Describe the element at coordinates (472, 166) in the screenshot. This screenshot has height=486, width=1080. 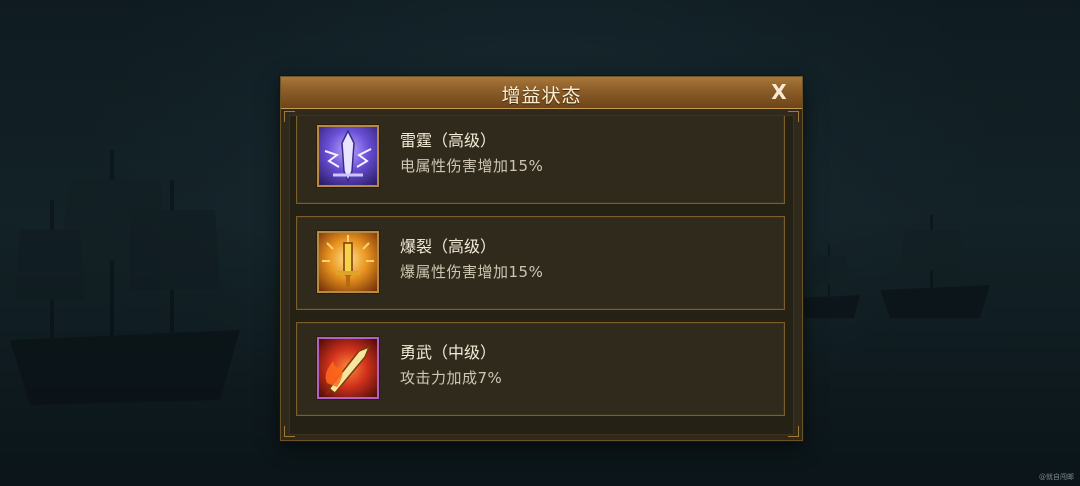
I see `buff-description: 电属性伤害增加15%` at that location.